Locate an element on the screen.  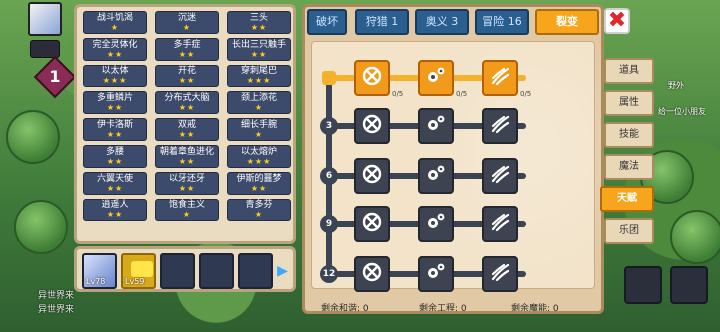
title-item: 完全灵体化 ★★ is located at coordinates (115, 49).